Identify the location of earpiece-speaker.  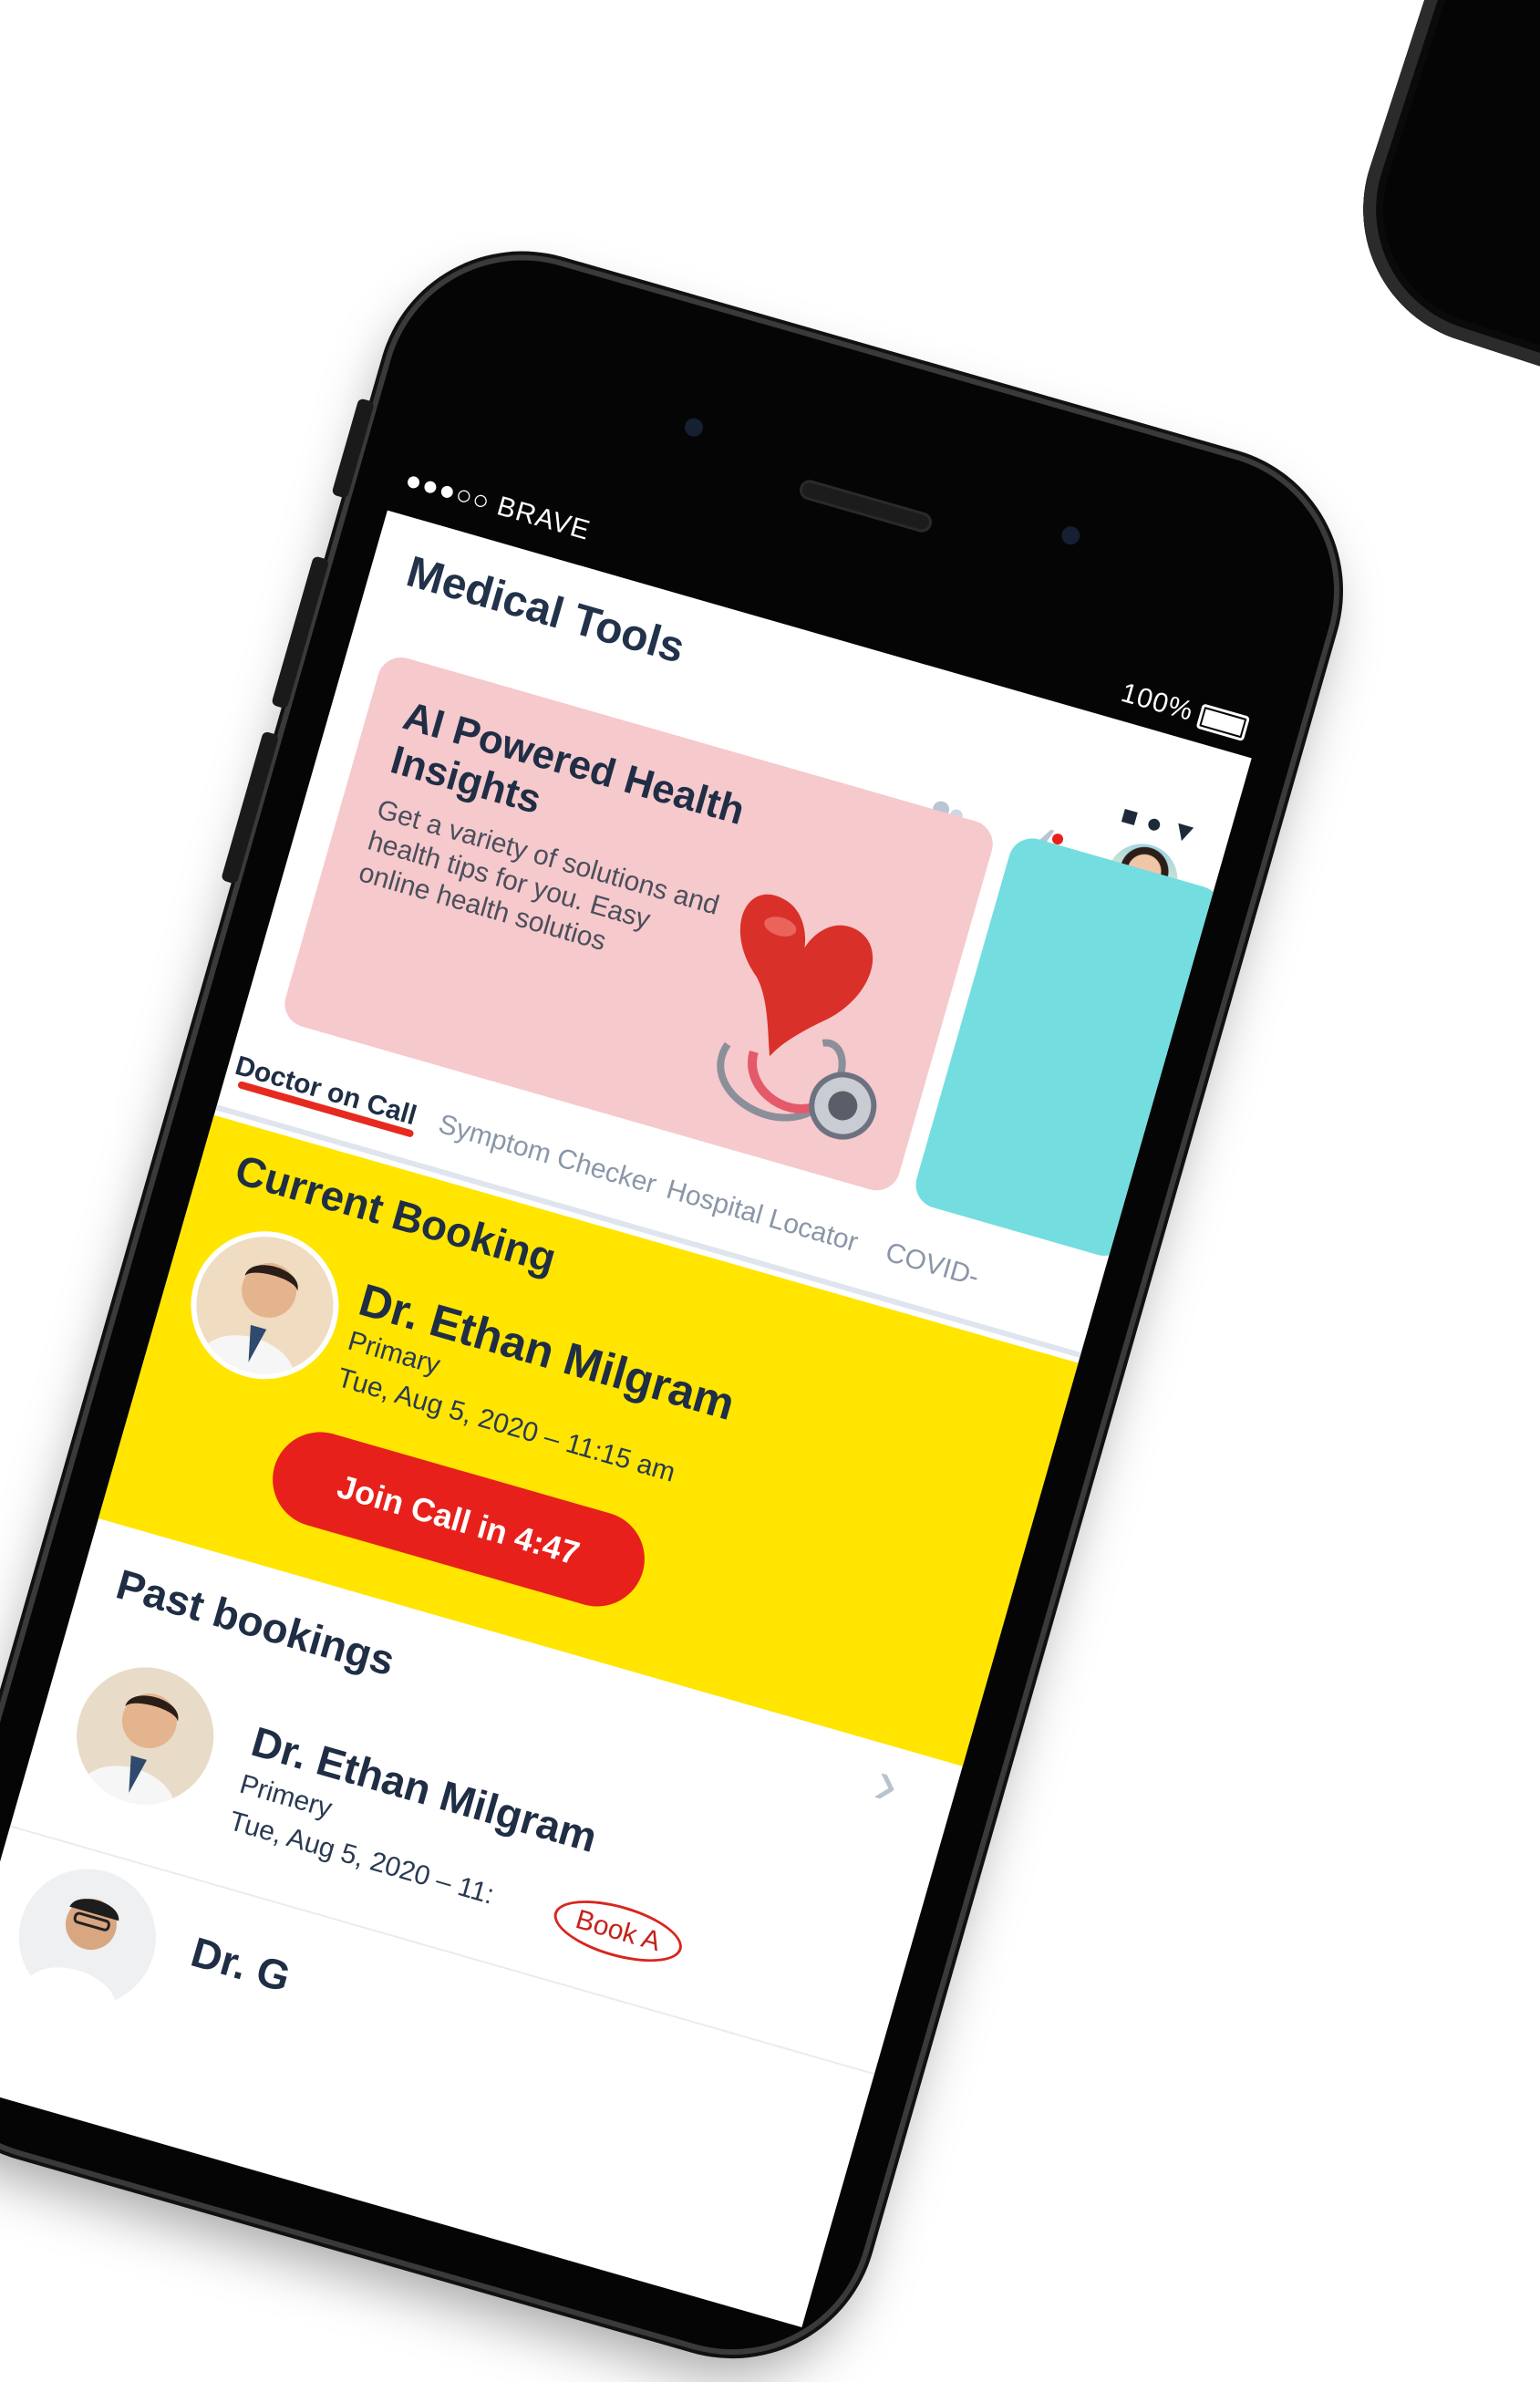
(866, 506).